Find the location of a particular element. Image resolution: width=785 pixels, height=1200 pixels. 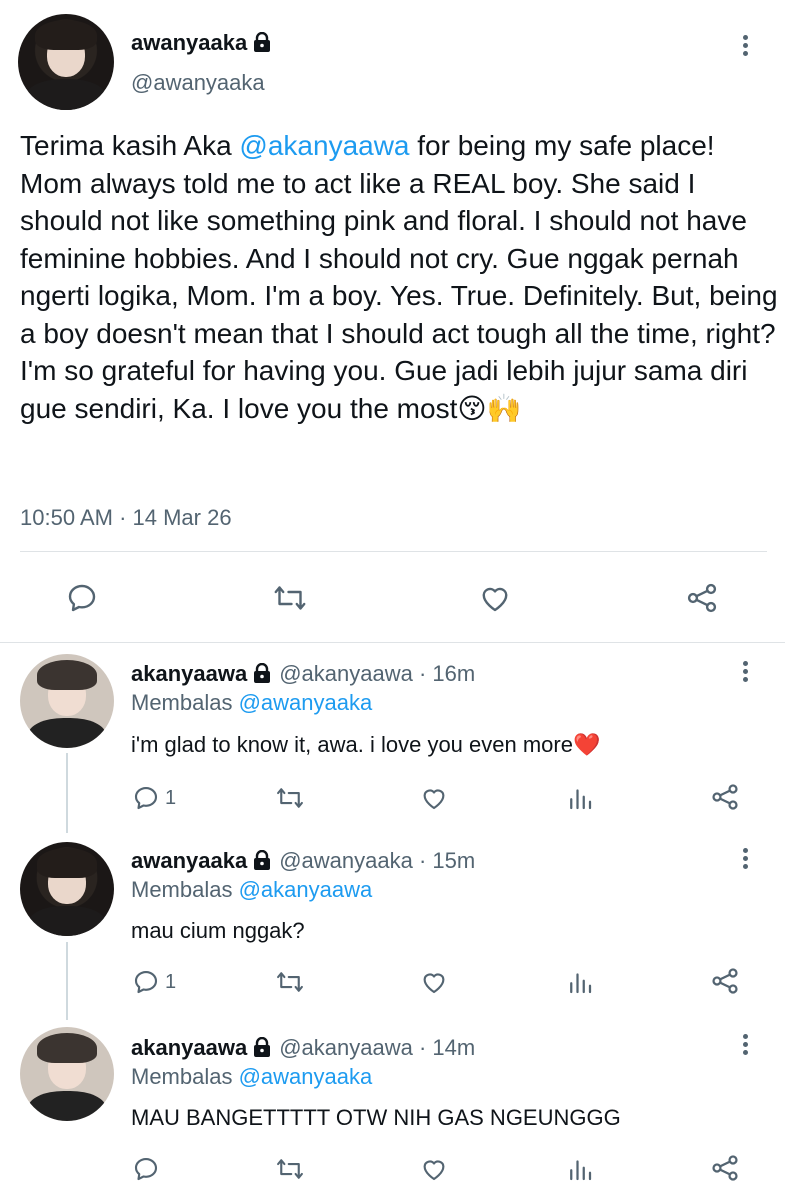

timestamp: 10:50 AM · 14 Mar 26 is located at coordinates (126, 518).